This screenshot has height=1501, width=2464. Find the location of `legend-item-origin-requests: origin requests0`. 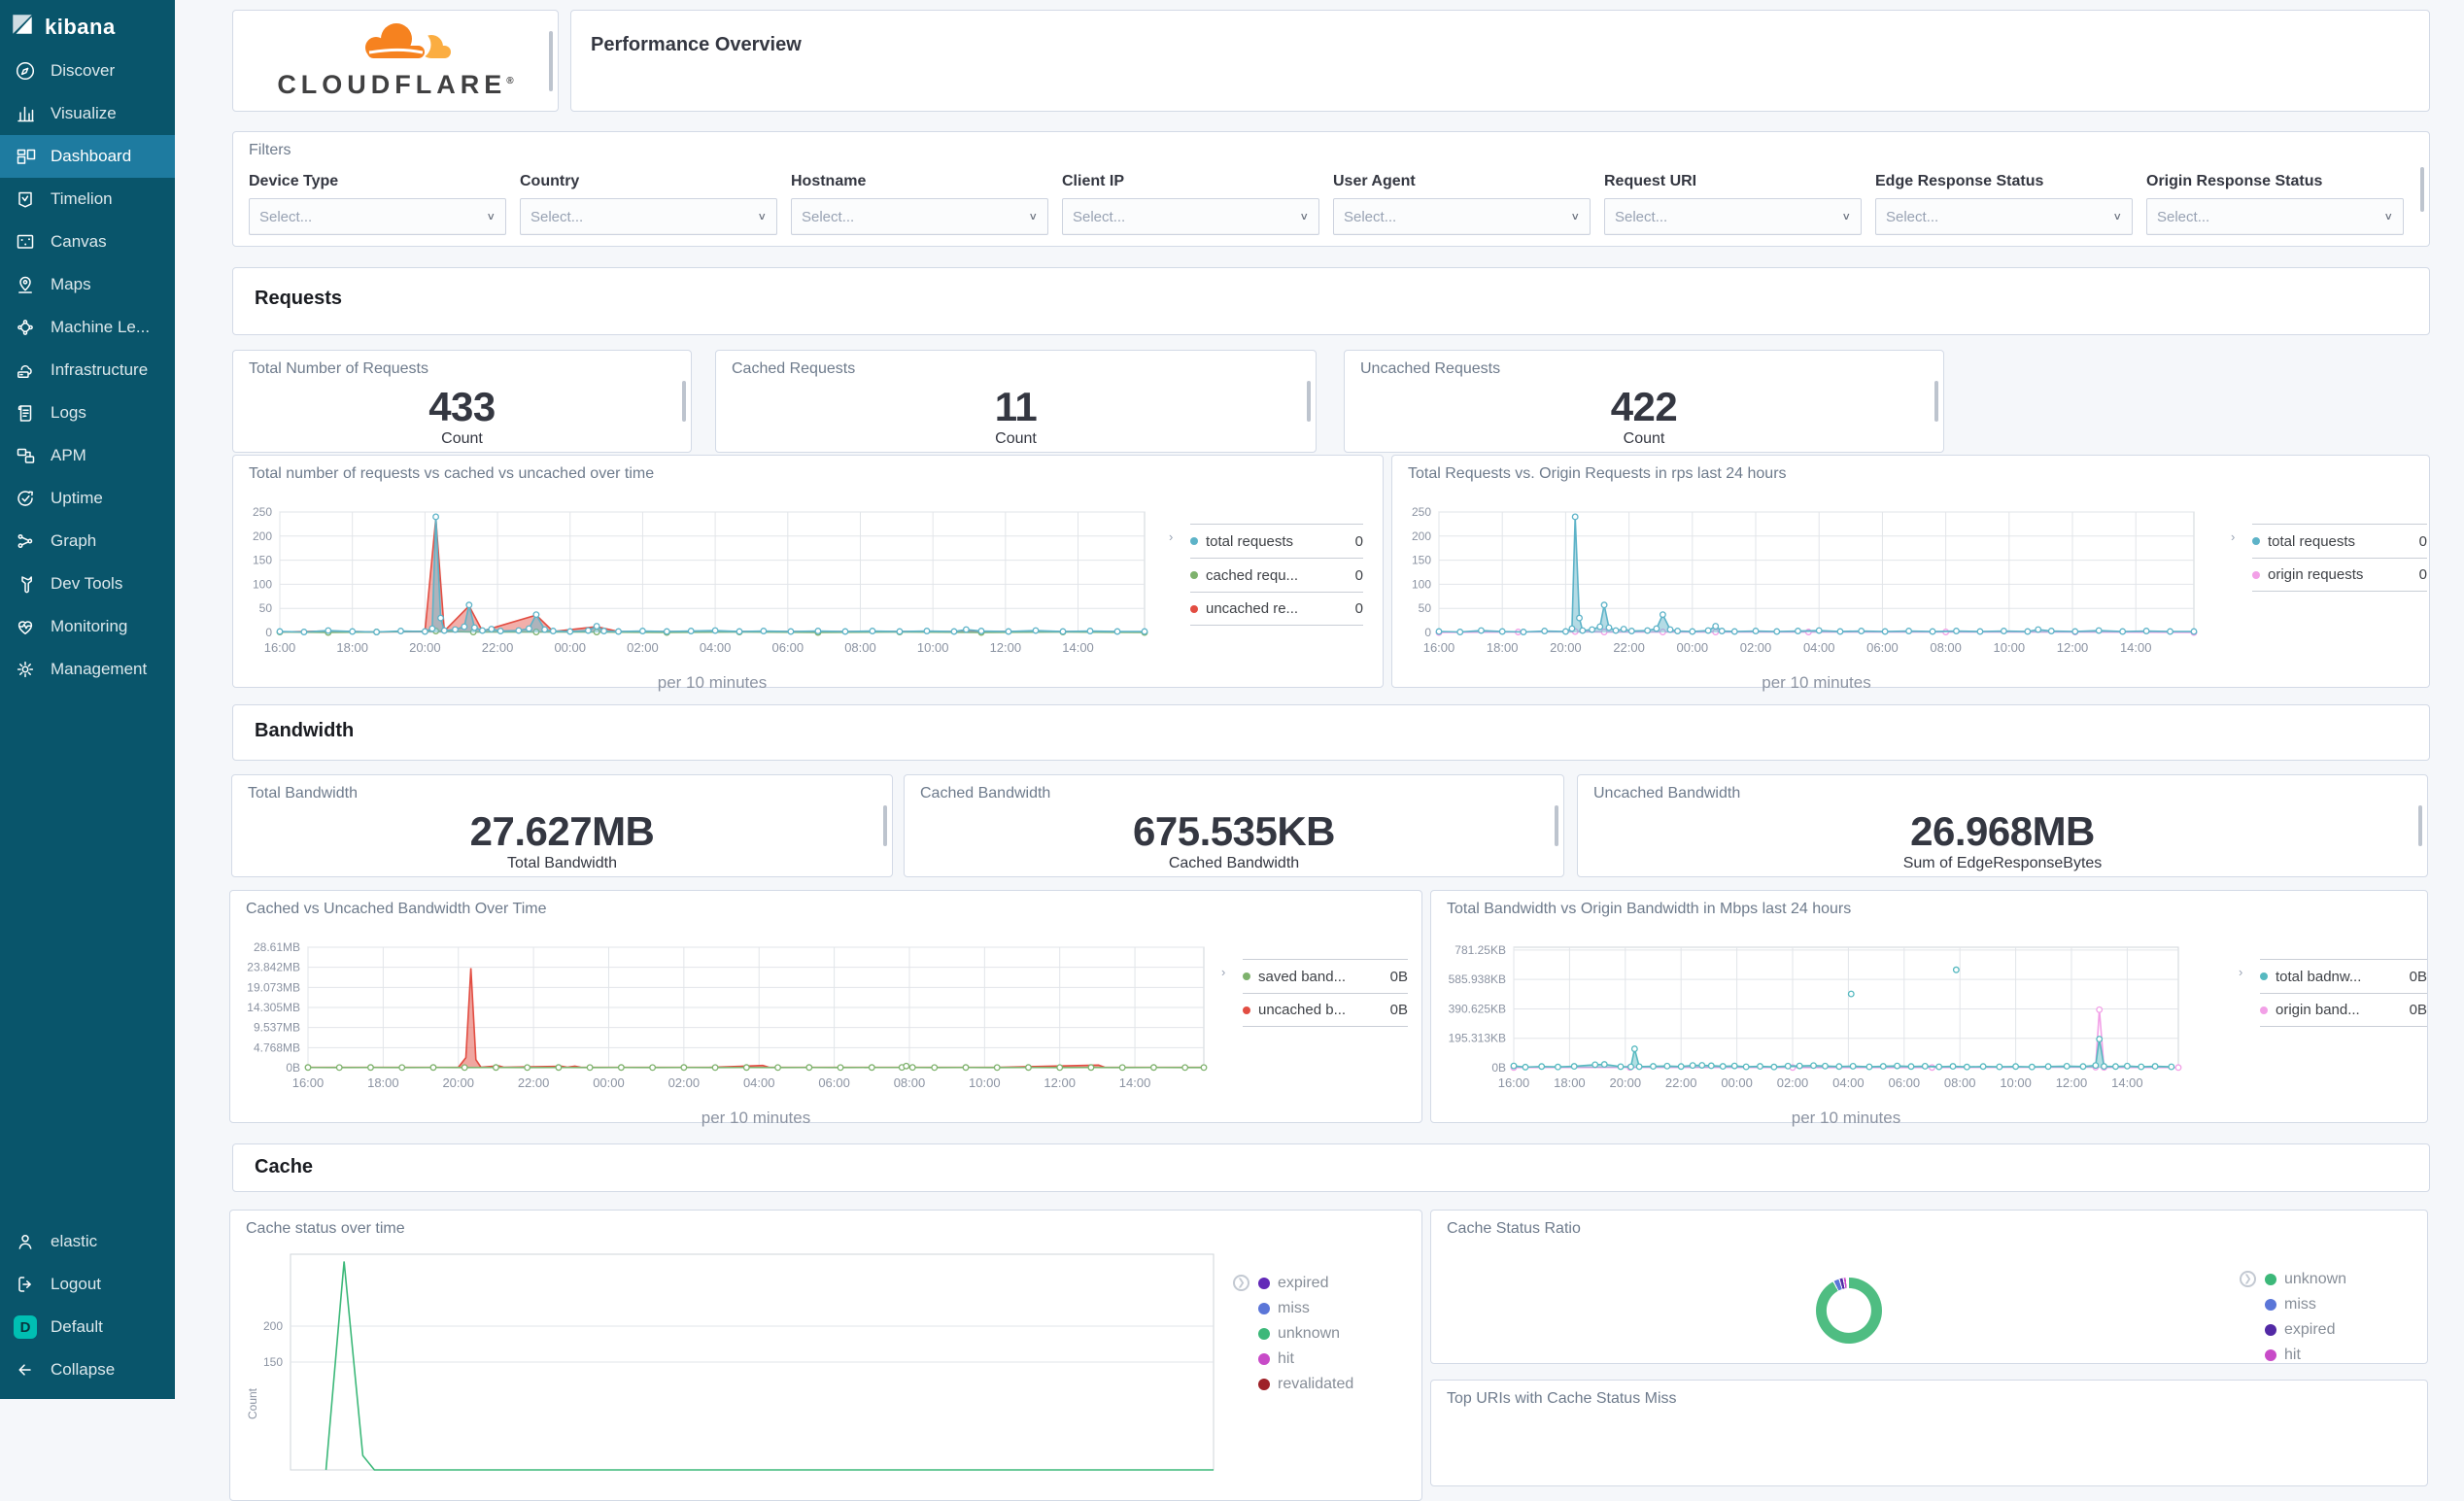

legend-item-origin-requests: origin requests0 is located at coordinates (2339, 575).